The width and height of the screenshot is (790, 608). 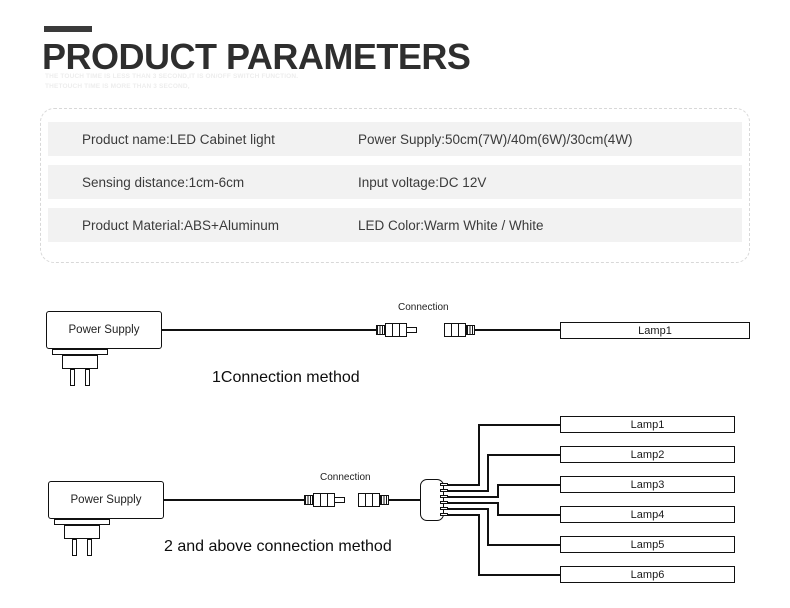 I want to click on spec-product-name: Product name:LED Cabinet light, so click(x=178, y=139).